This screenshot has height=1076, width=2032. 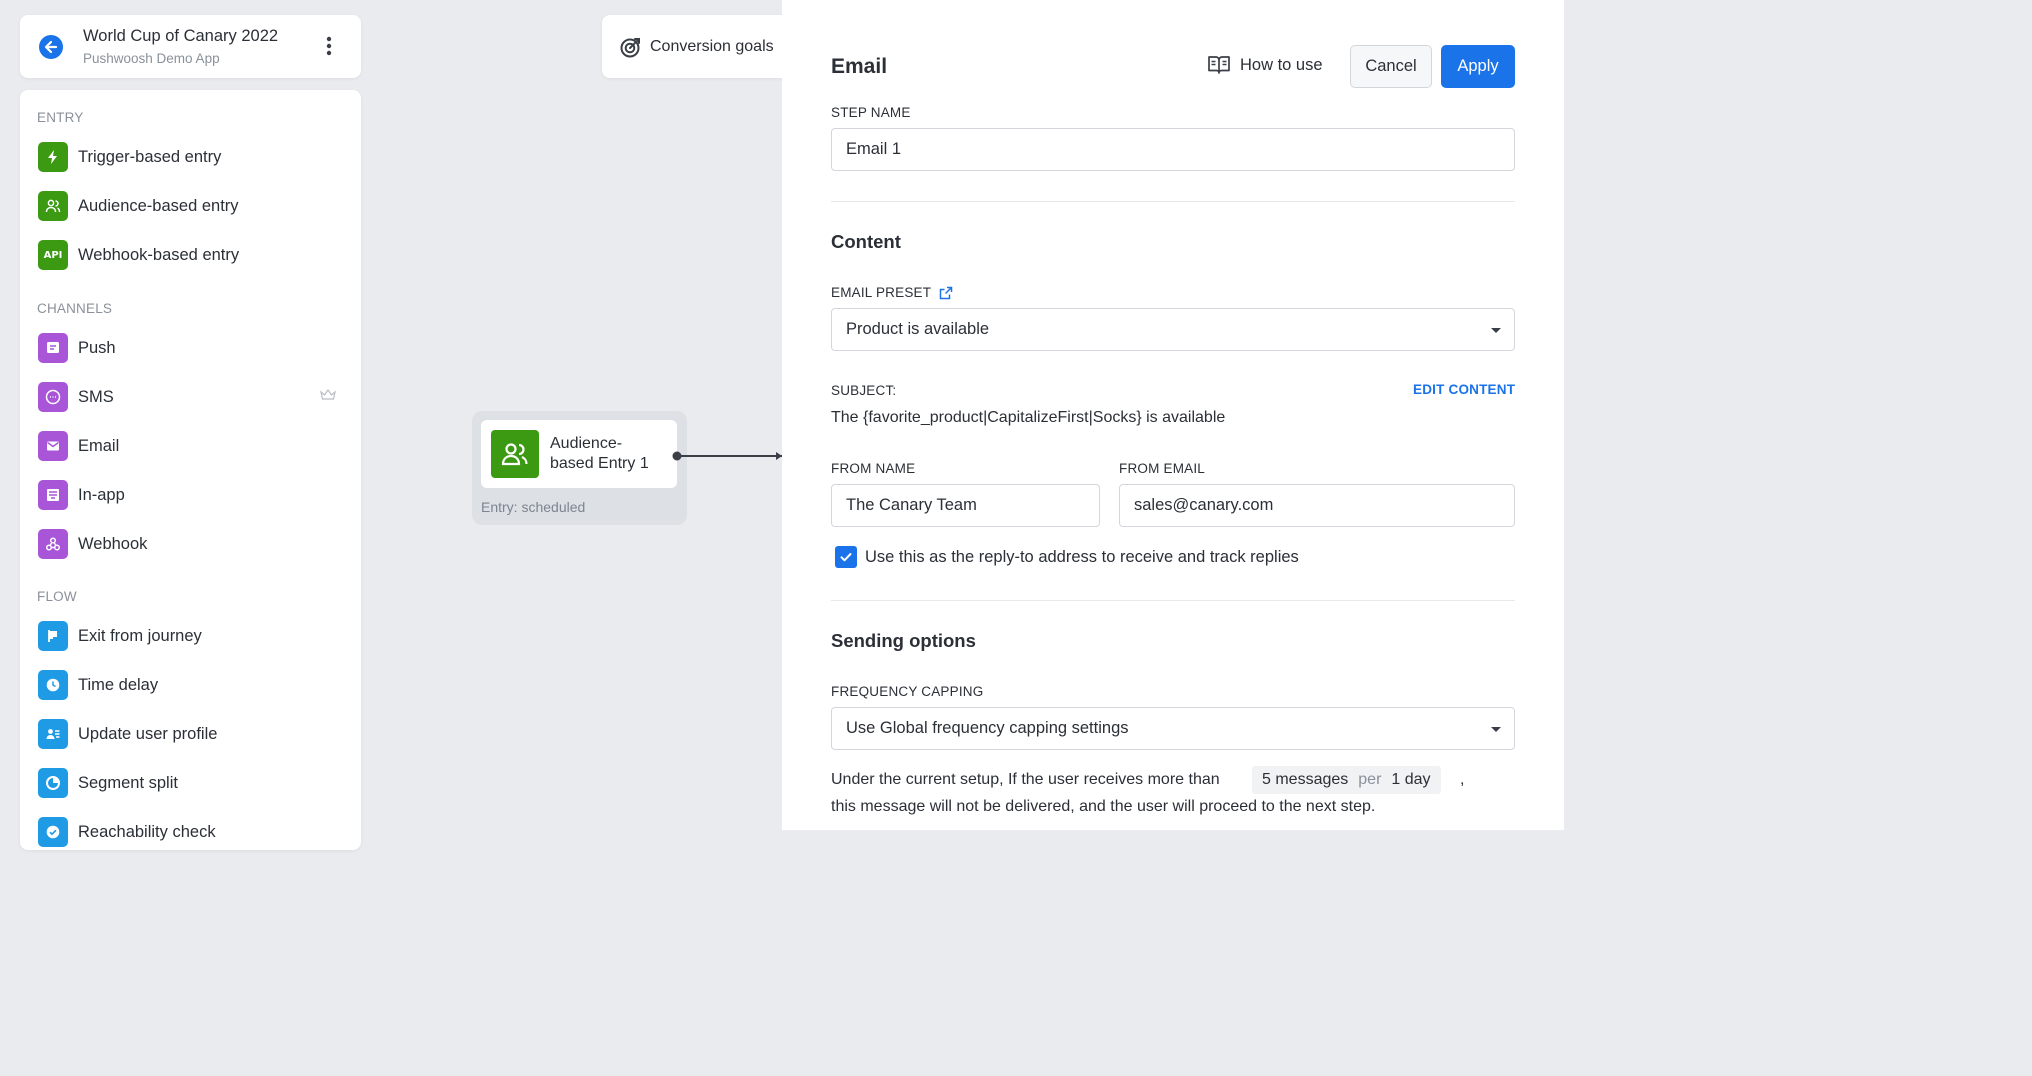 I want to click on inapp-icon, so click(x=53, y=495).